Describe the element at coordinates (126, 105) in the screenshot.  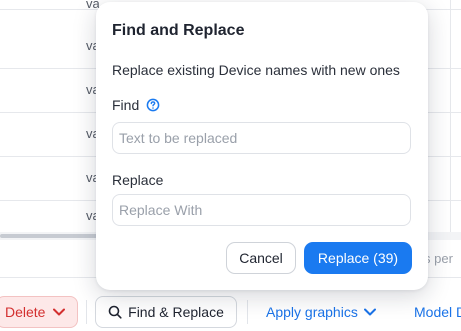
I see `find-label: Find` at that location.